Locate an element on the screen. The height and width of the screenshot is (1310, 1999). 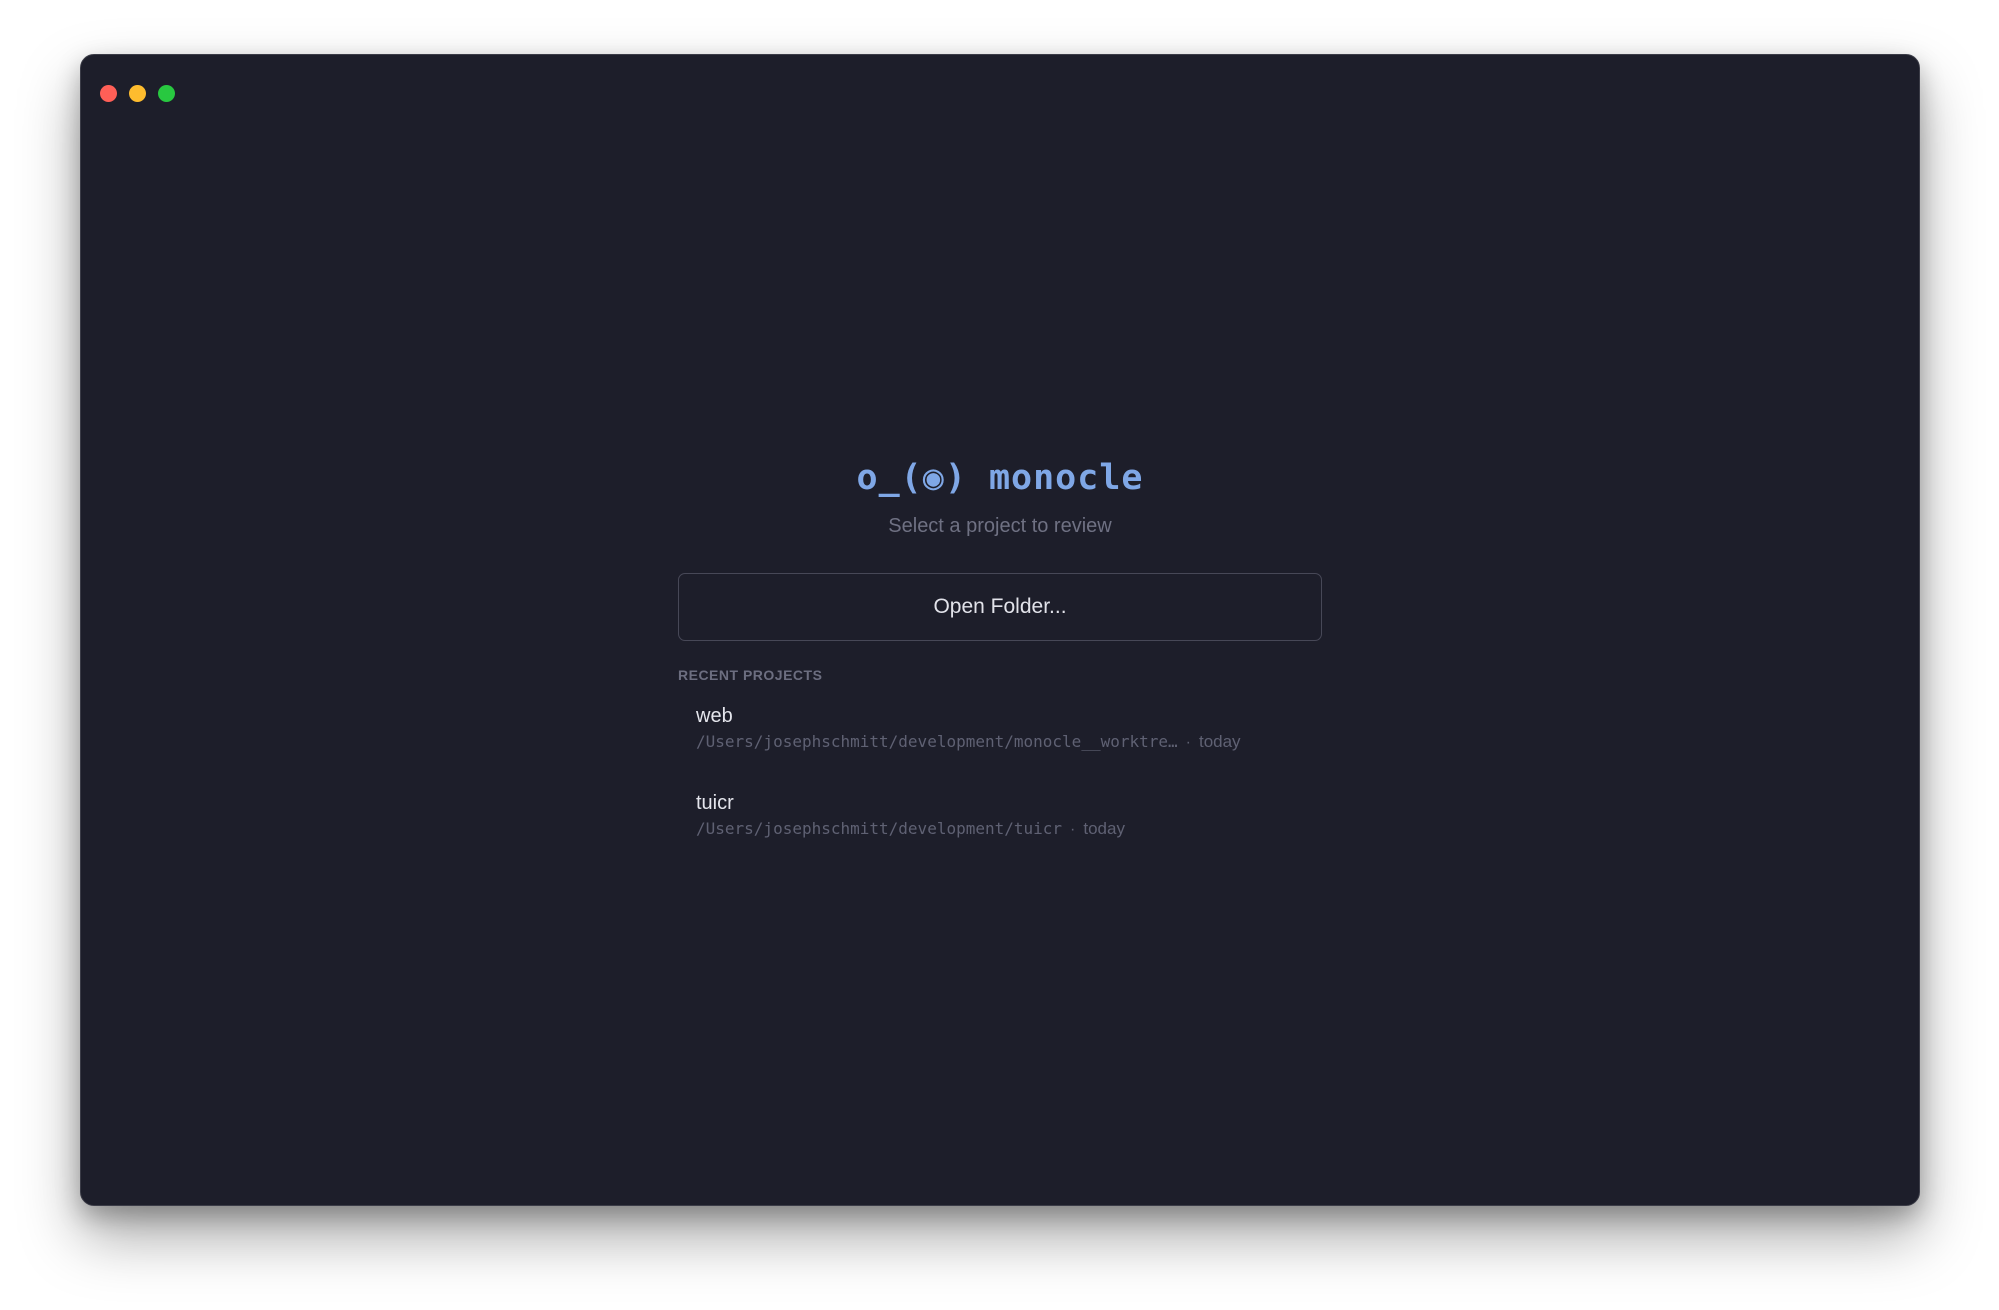
project-name: tuicr is located at coordinates (715, 803).